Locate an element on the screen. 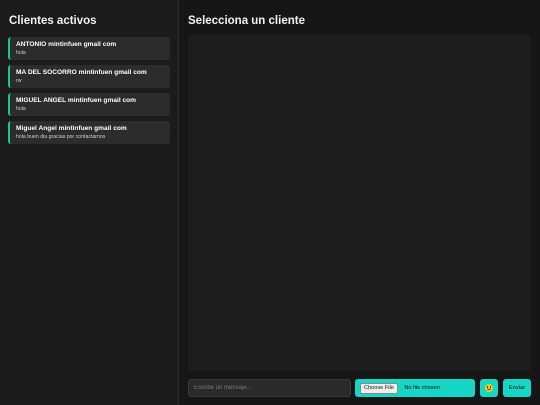 The height and width of the screenshot is (405, 540). message-input is located at coordinates (269, 388).